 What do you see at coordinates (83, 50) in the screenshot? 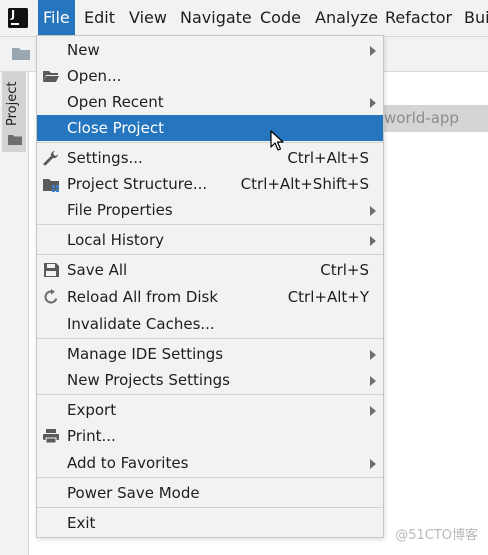
I see `menu-item-label: New` at bounding box center [83, 50].